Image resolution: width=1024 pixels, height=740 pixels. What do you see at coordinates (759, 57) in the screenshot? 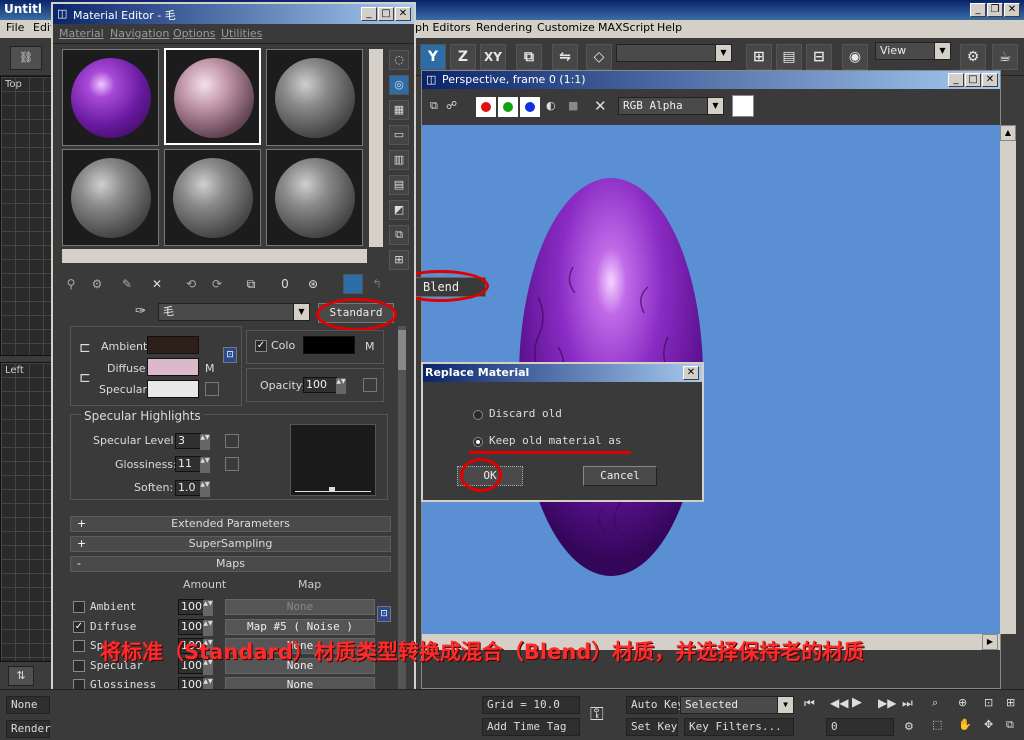
I see `align-icon: ⊞` at bounding box center [759, 57].